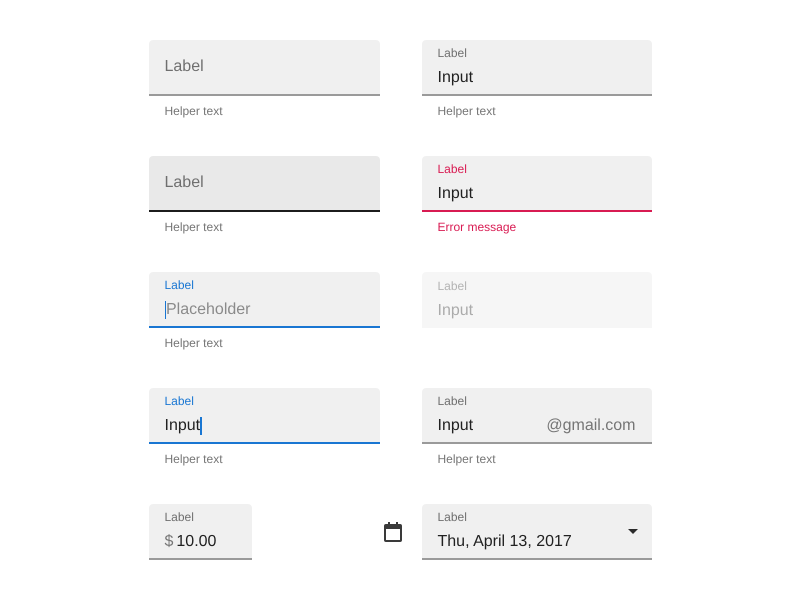 This screenshot has width=800, height=600. What do you see at coordinates (537, 416) in the screenshot?
I see `text-field: Label Input @gmail.com` at bounding box center [537, 416].